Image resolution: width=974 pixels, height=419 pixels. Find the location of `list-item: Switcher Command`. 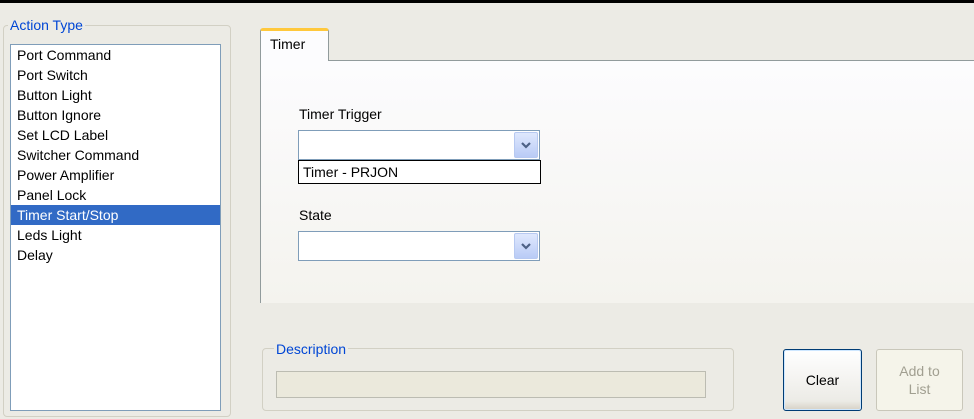

list-item: Switcher Command is located at coordinates (115, 155).